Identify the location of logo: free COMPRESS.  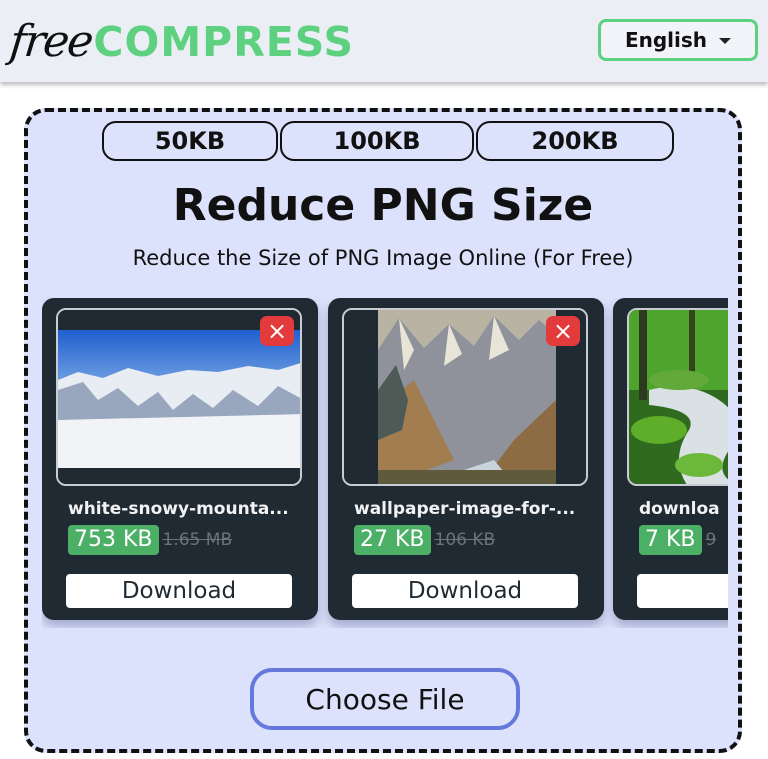
(180, 39).